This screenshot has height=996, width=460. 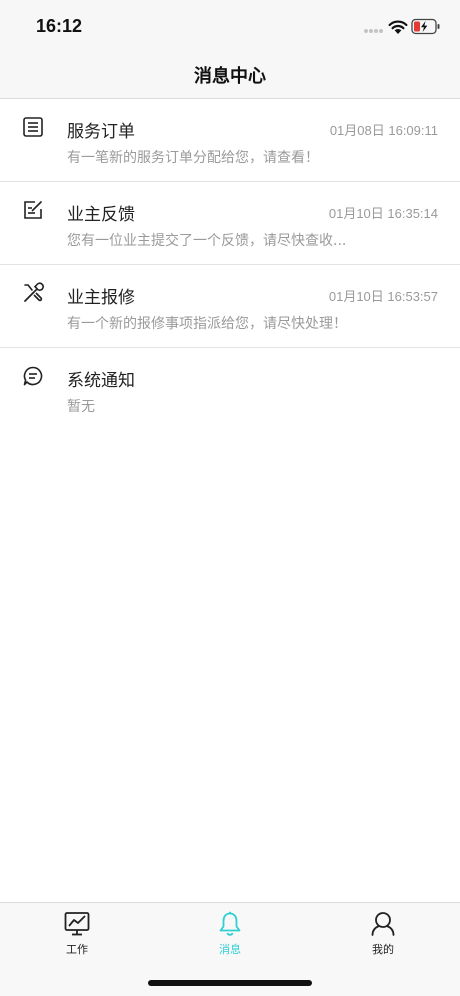 What do you see at coordinates (383, 130) in the screenshot?
I see `message-time: 01月08日 16:09:11` at bounding box center [383, 130].